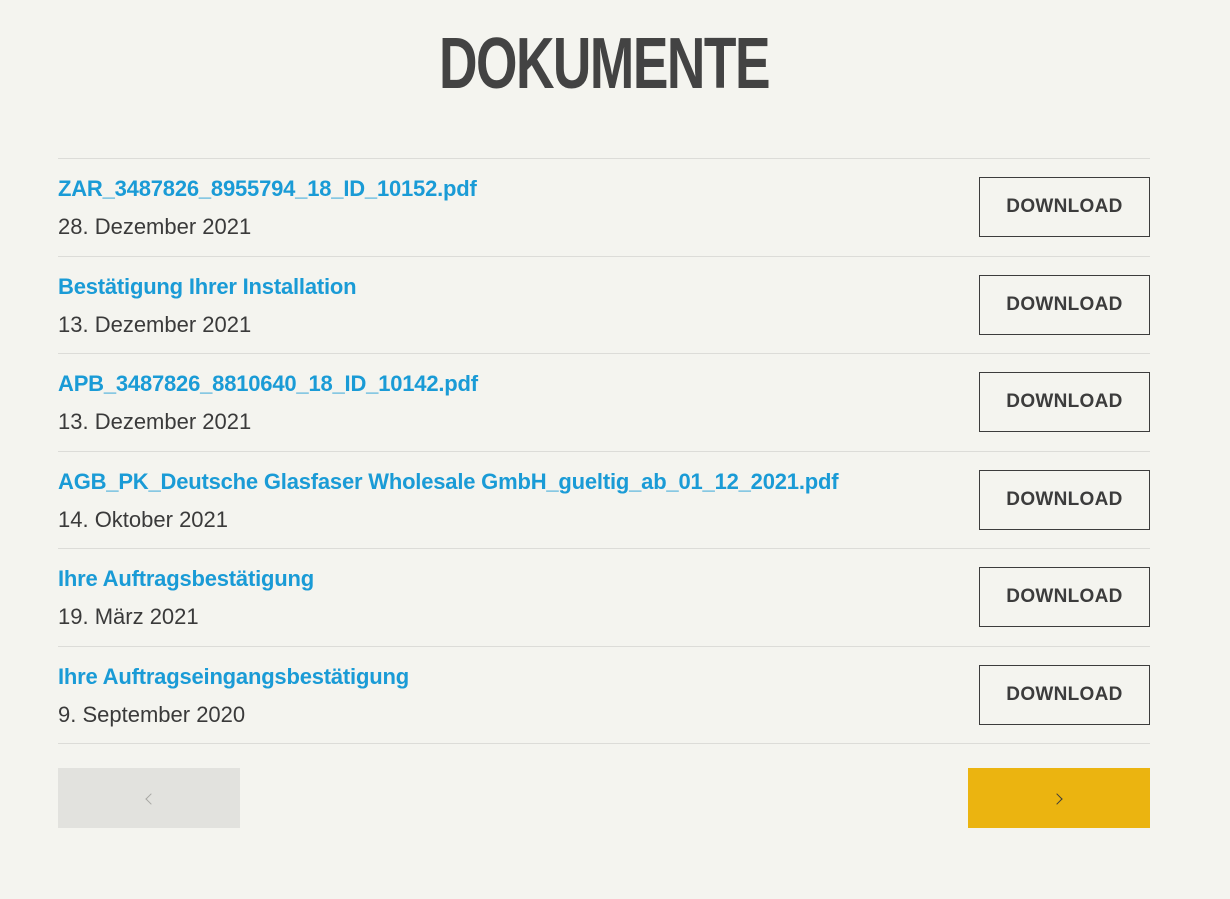  I want to click on document-date: 9. September 2020, so click(152, 714).